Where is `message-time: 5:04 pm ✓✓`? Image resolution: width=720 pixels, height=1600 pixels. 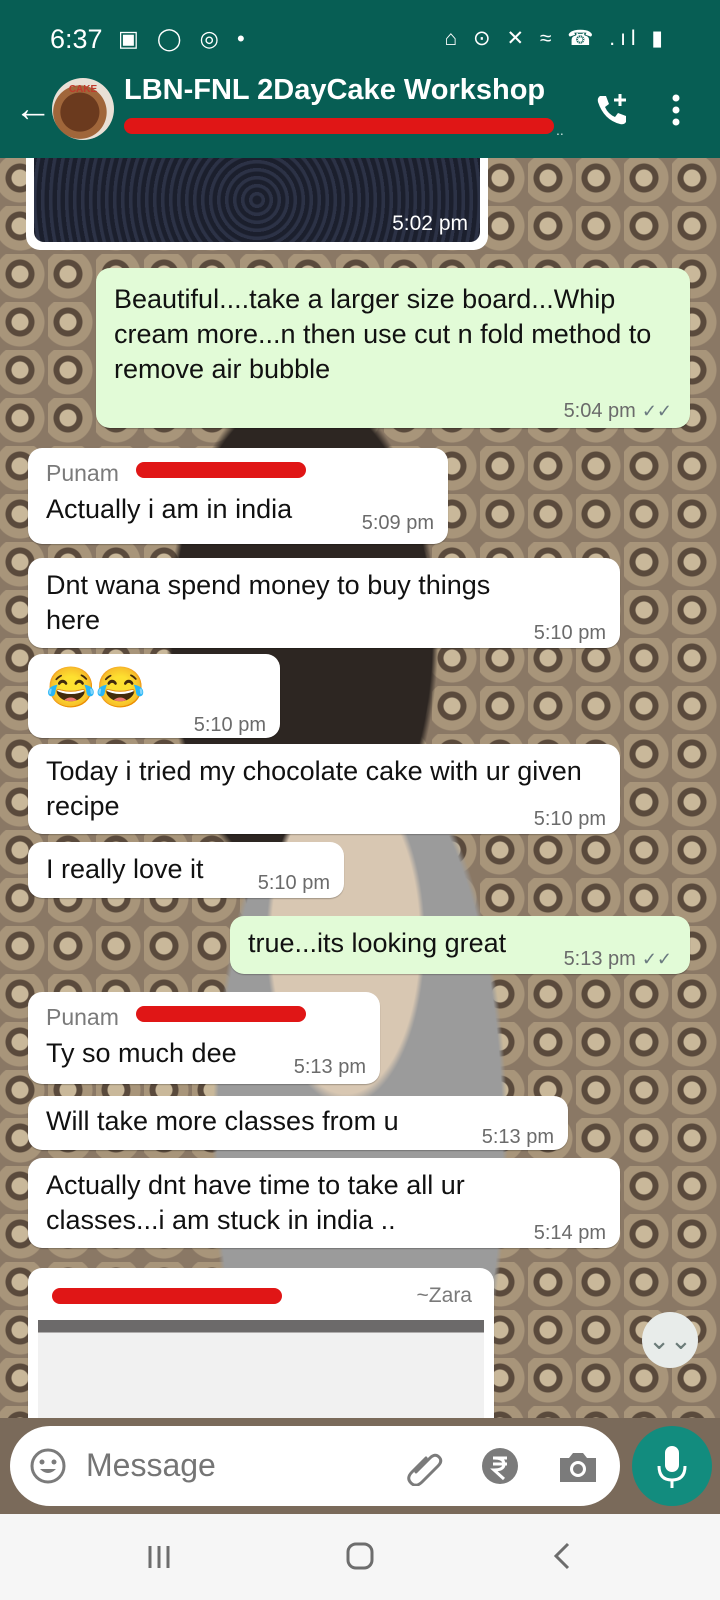
message-time: 5:04 pm ✓✓ is located at coordinates (618, 411).